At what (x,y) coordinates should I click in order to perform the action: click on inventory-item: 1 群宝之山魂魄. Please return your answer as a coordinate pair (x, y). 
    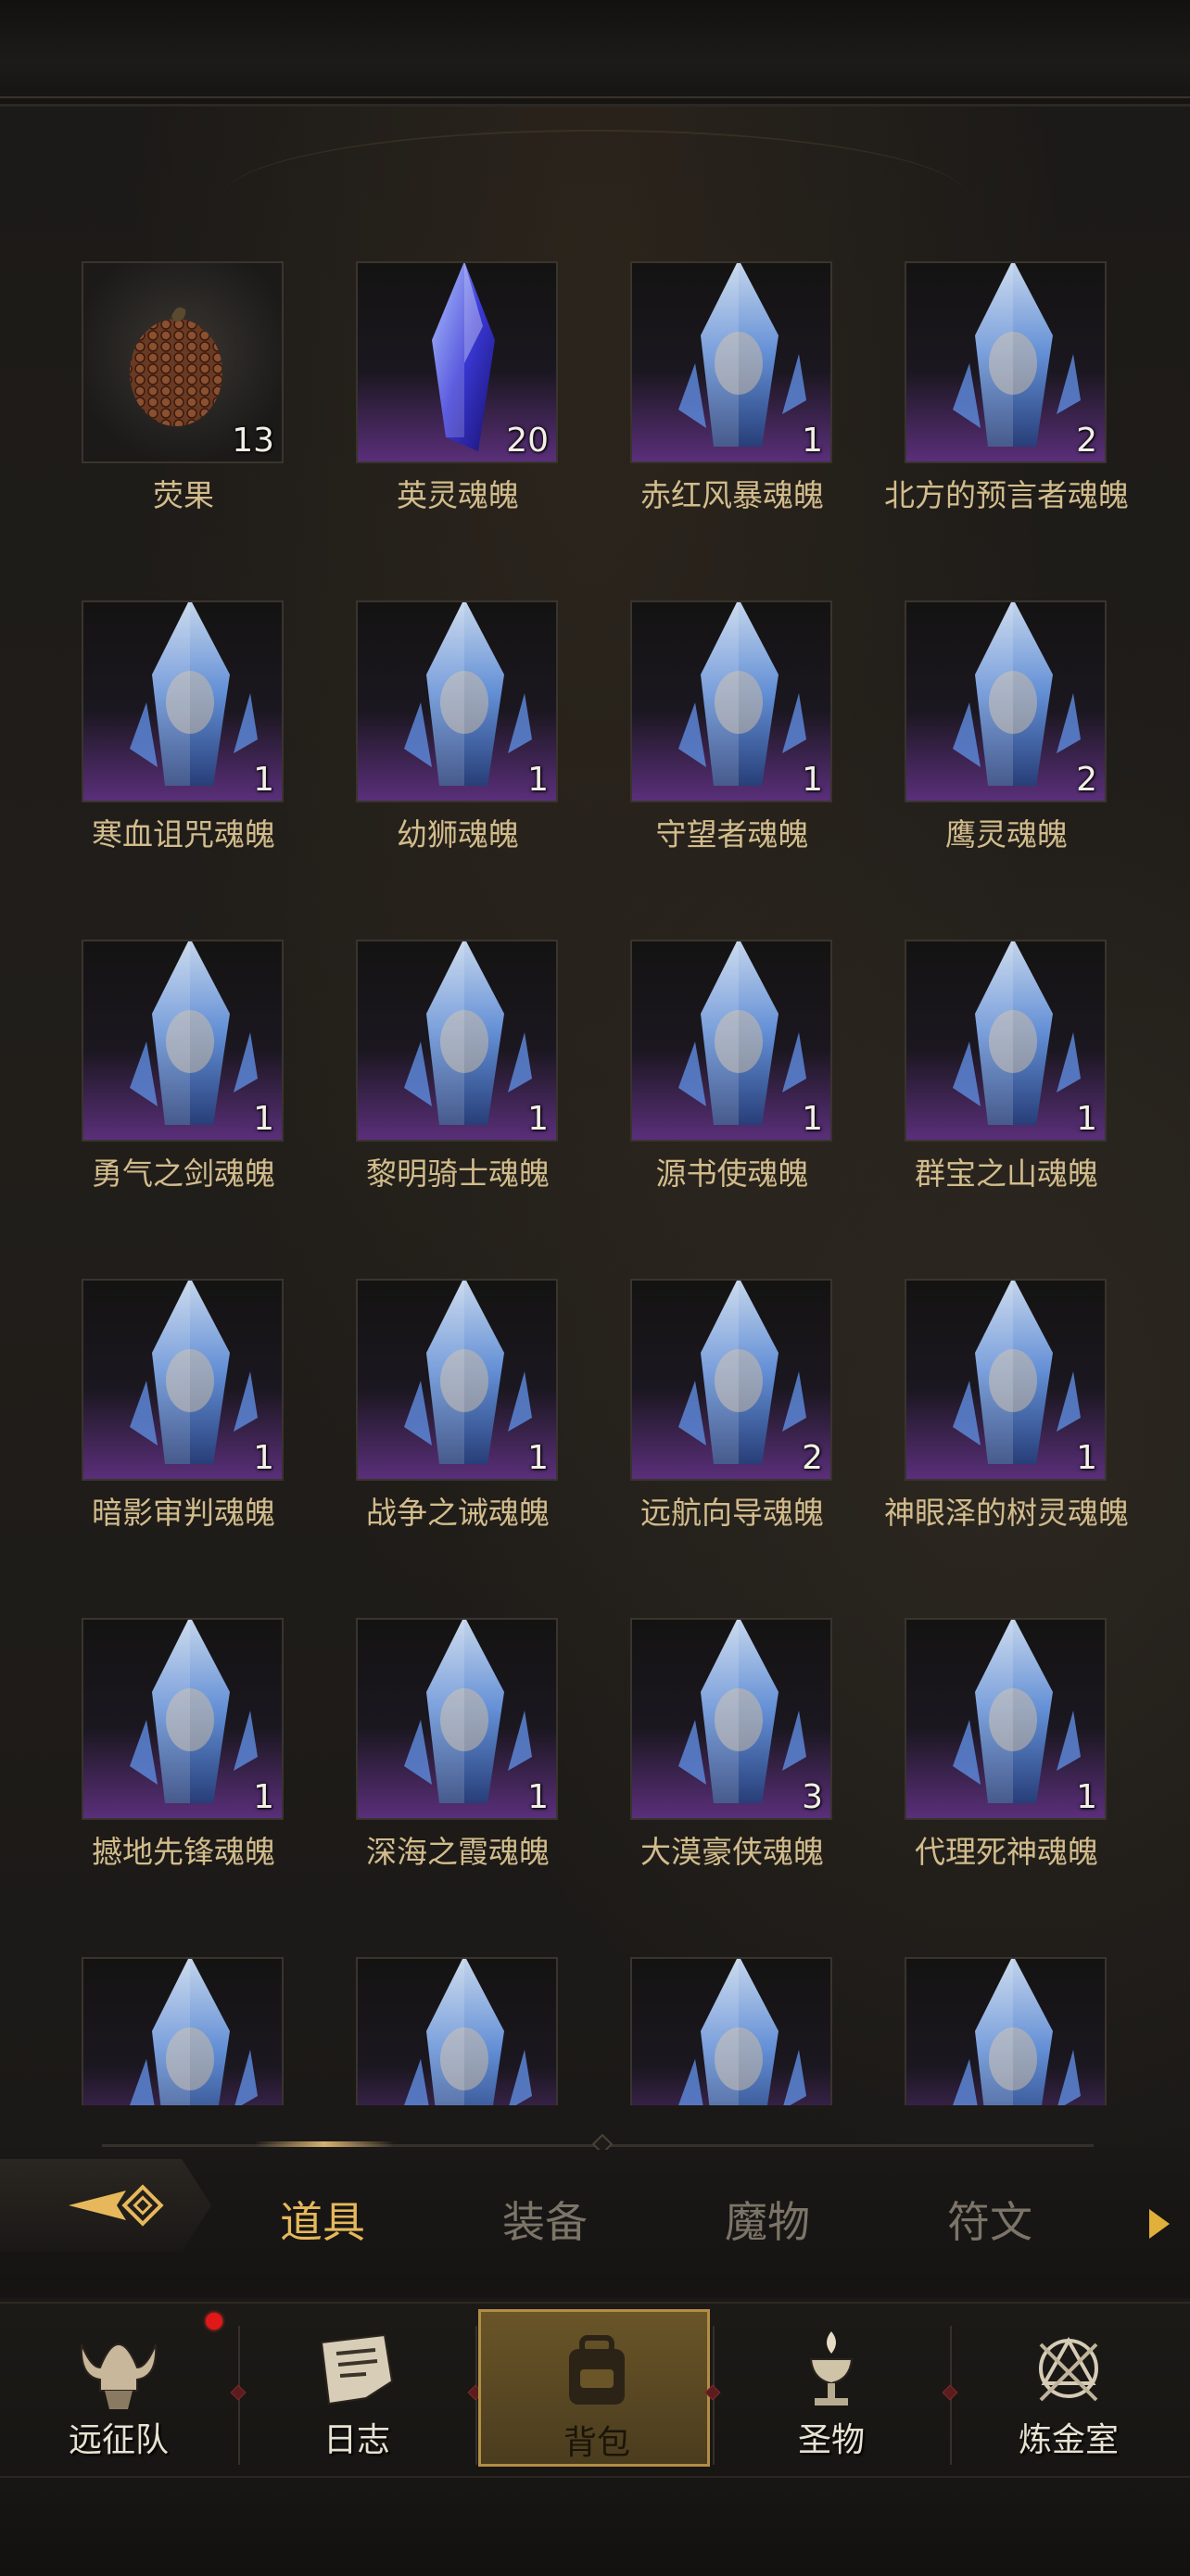
    Looking at the image, I should click on (965, 1079).